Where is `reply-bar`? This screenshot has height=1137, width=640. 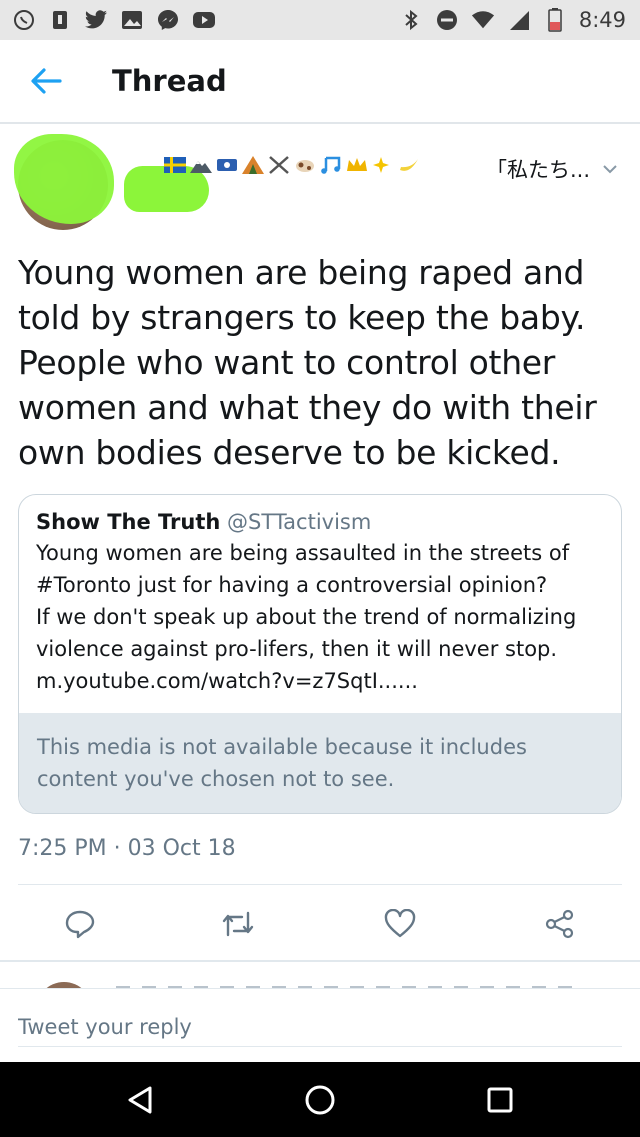 reply-bar is located at coordinates (320, 1025).